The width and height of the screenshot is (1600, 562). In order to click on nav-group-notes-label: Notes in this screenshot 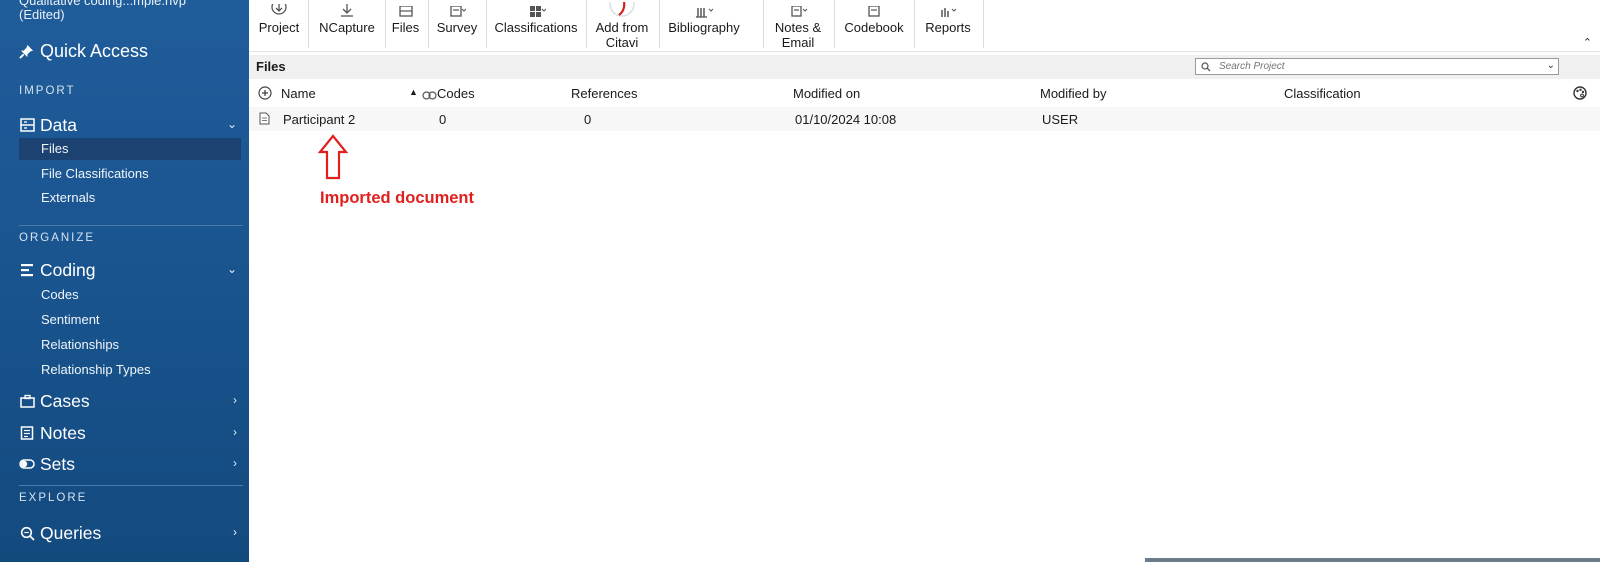, I will do `click(63, 432)`.